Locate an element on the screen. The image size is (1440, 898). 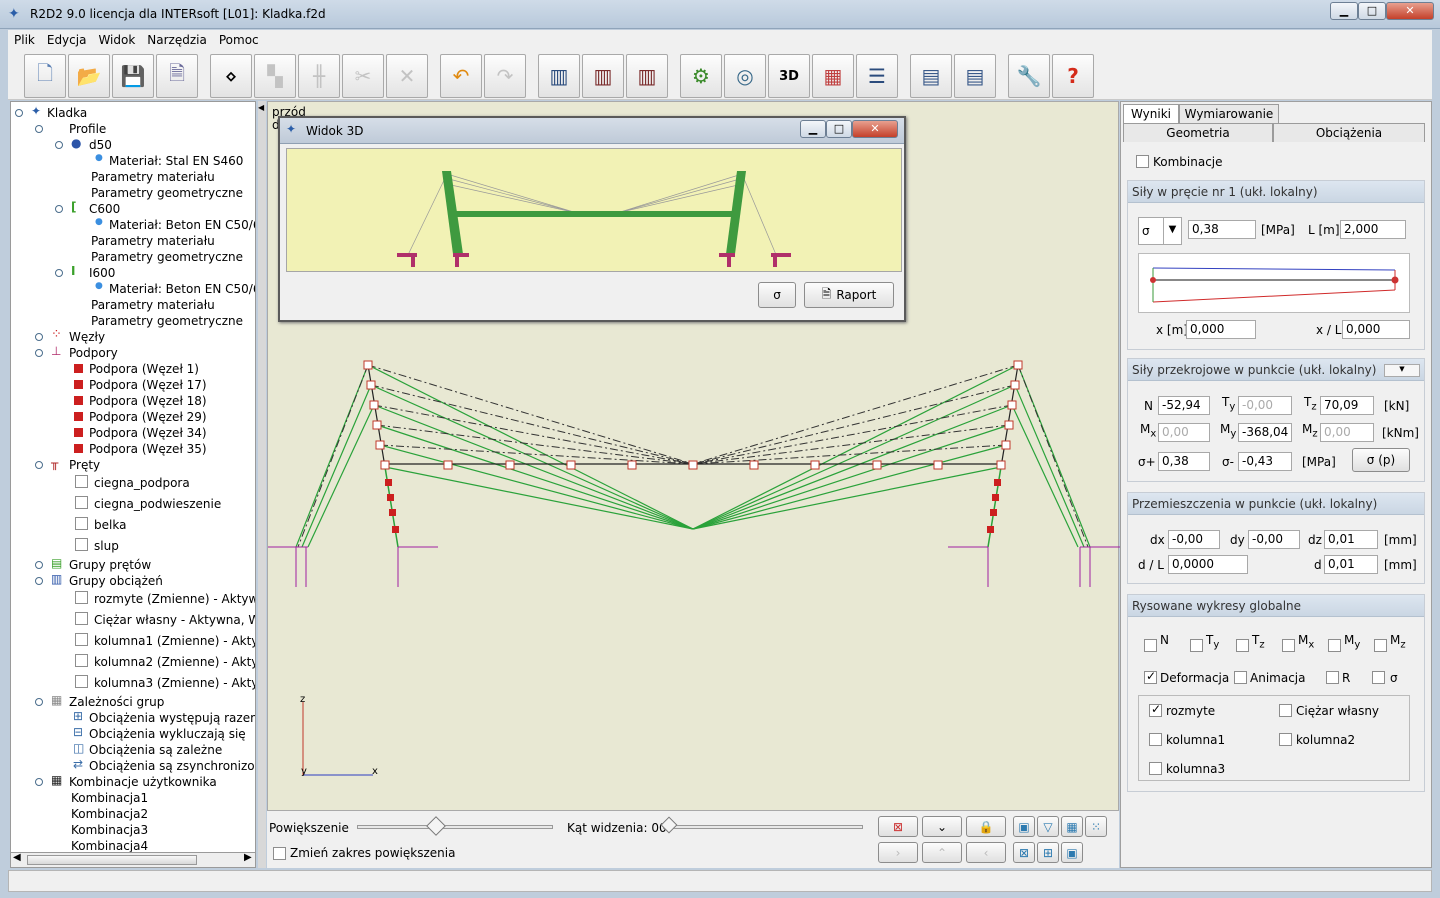
zoom-slider-thumb is located at coordinates (436, 826).